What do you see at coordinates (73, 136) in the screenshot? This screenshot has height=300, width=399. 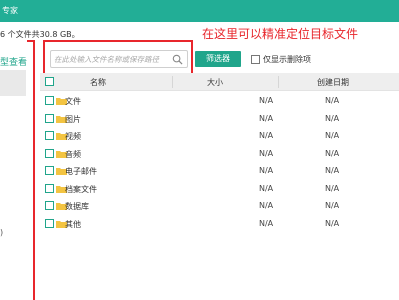 I see `row-name: 视频` at bounding box center [73, 136].